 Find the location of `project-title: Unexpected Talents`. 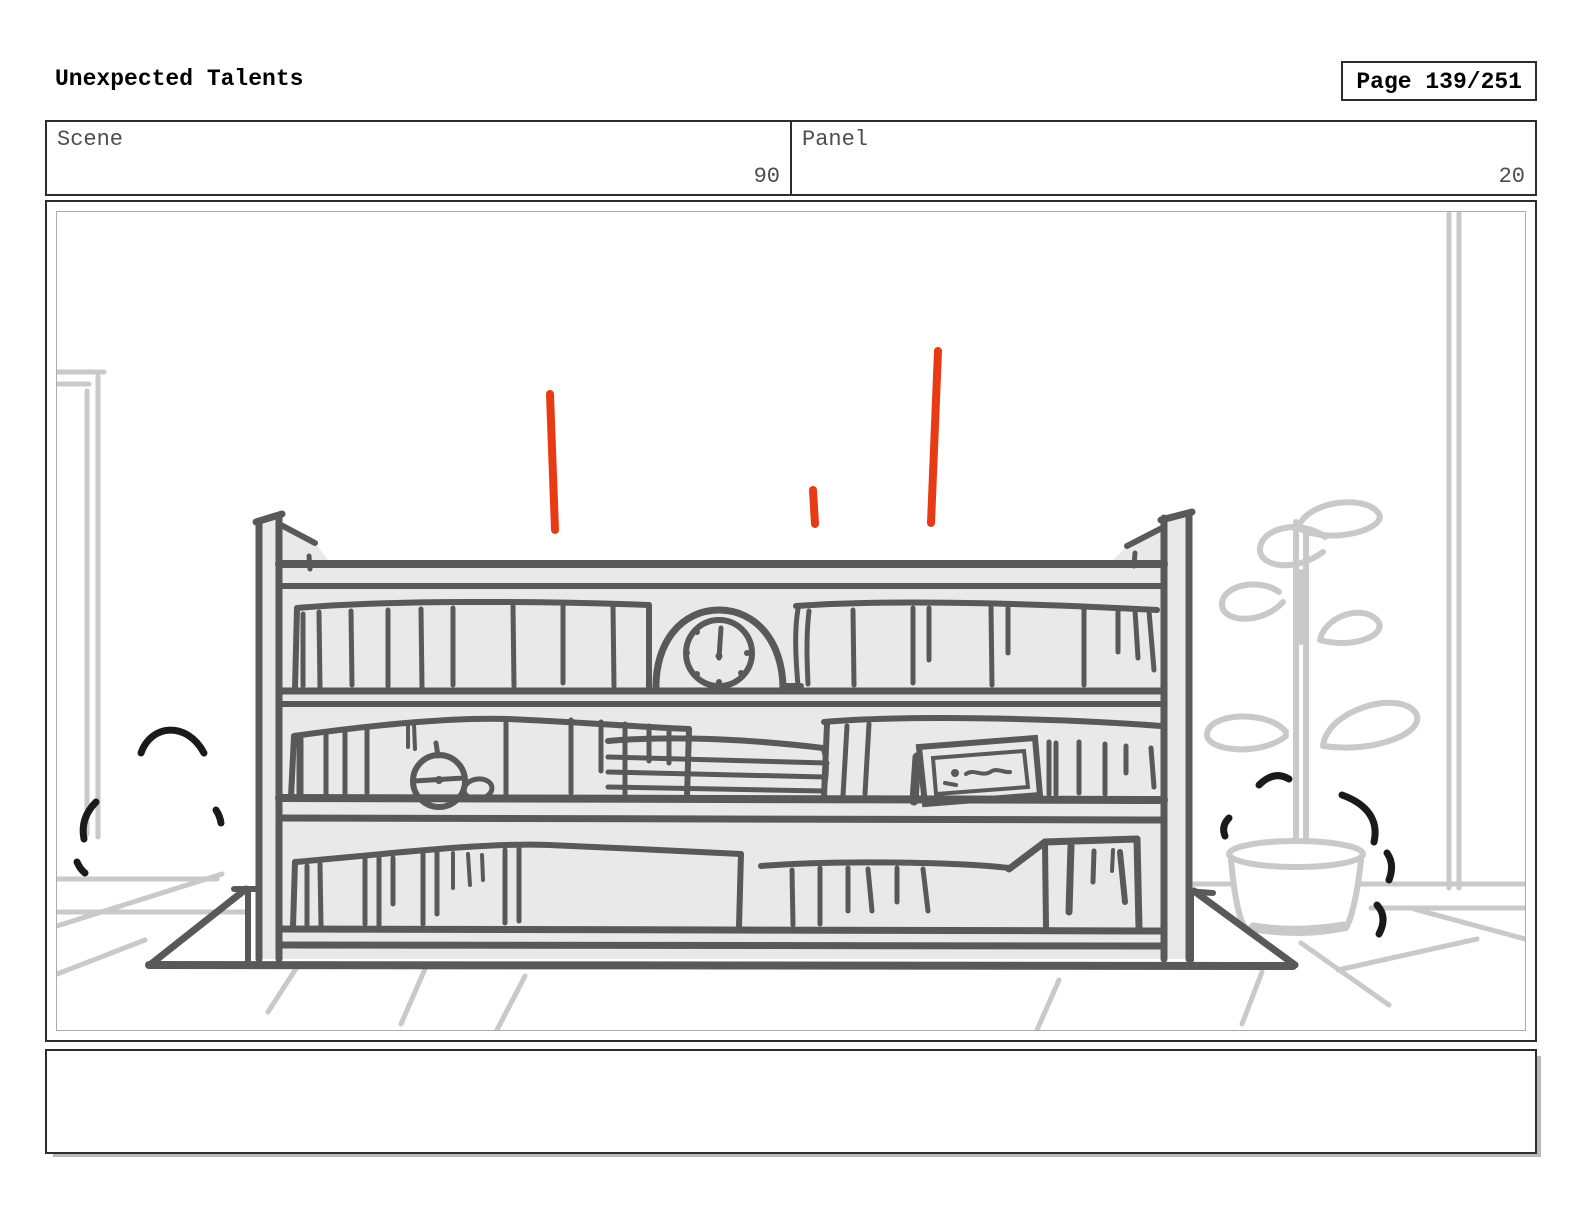

project-title: Unexpected Talents is located at coordinates (179, 79).